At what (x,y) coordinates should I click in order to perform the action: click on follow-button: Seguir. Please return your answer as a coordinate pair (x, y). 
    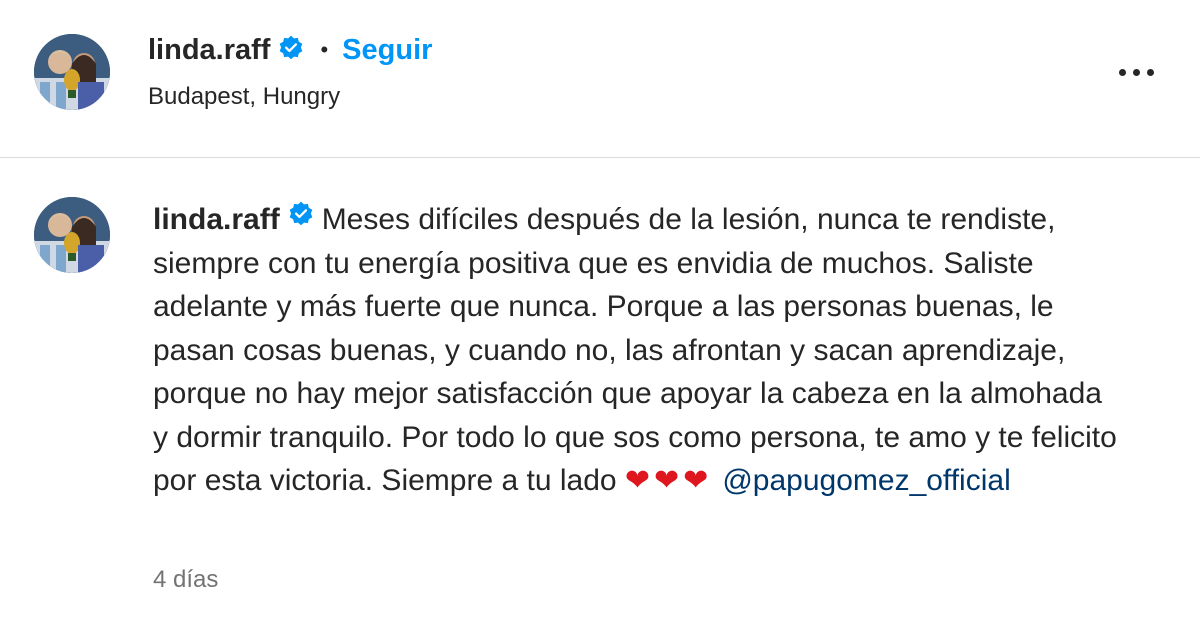
    Looking at the image, I should click on (387, 50).